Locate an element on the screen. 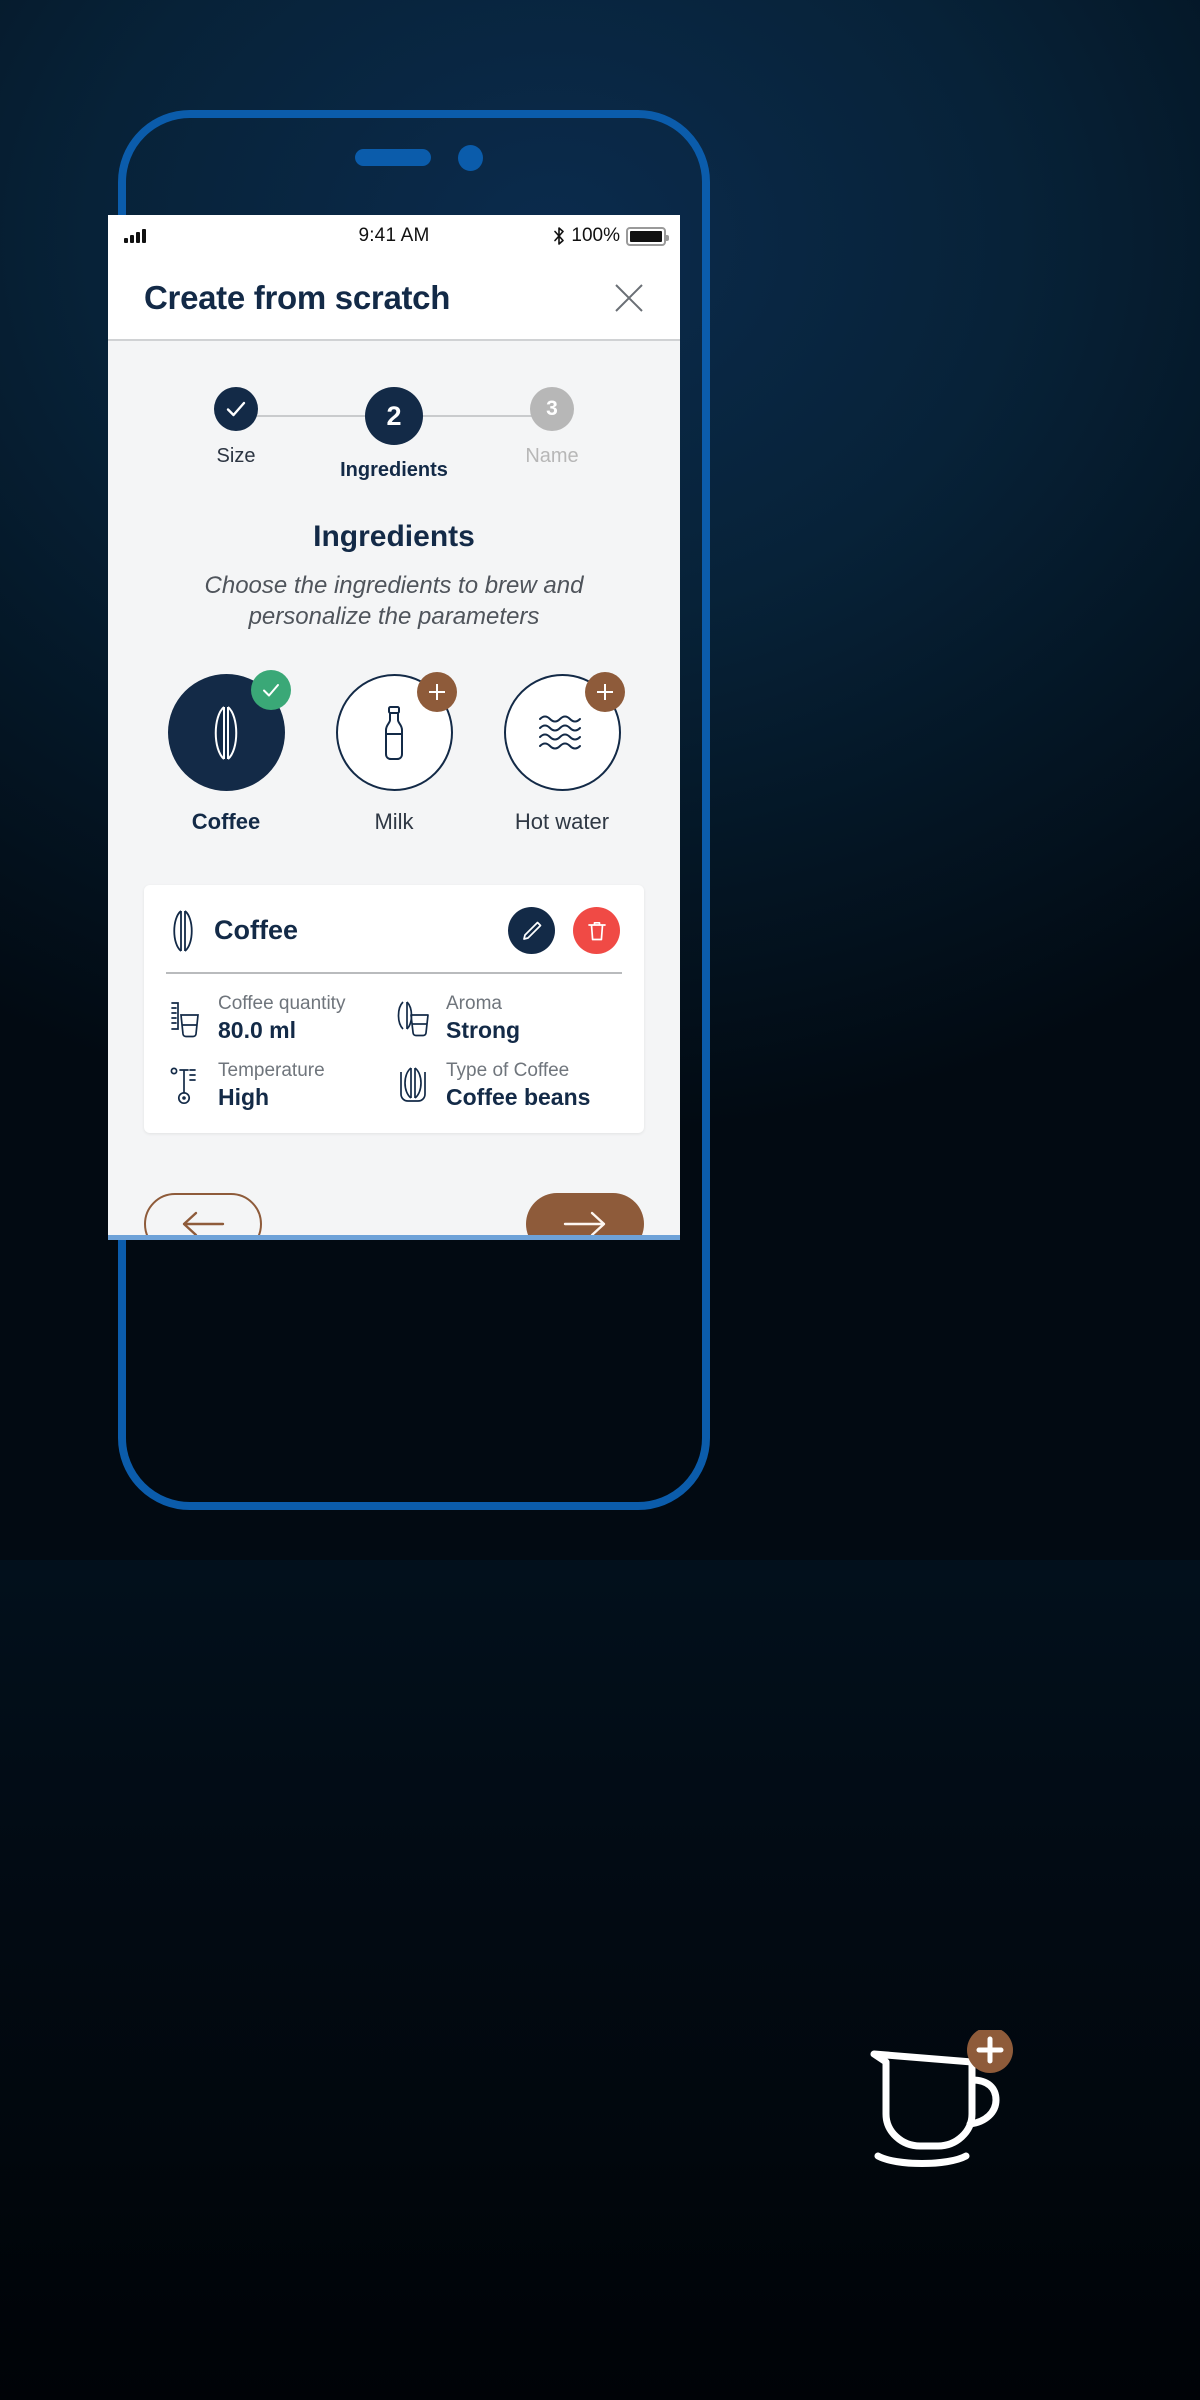  detail-card-title: Coffee is located at coordinates (256, 930).